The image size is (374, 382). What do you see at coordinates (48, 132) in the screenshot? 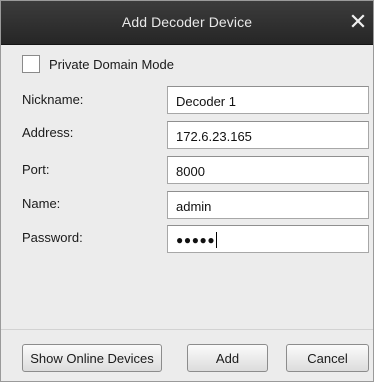
I see `address-label: Address:` at bounding box center [48, 132].